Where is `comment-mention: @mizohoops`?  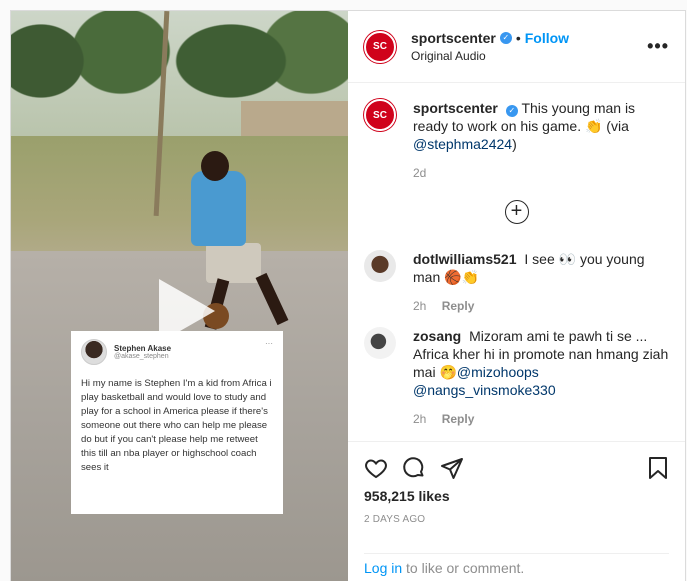 comment-mention: @mizohoops is located at coordinates (498, 372).